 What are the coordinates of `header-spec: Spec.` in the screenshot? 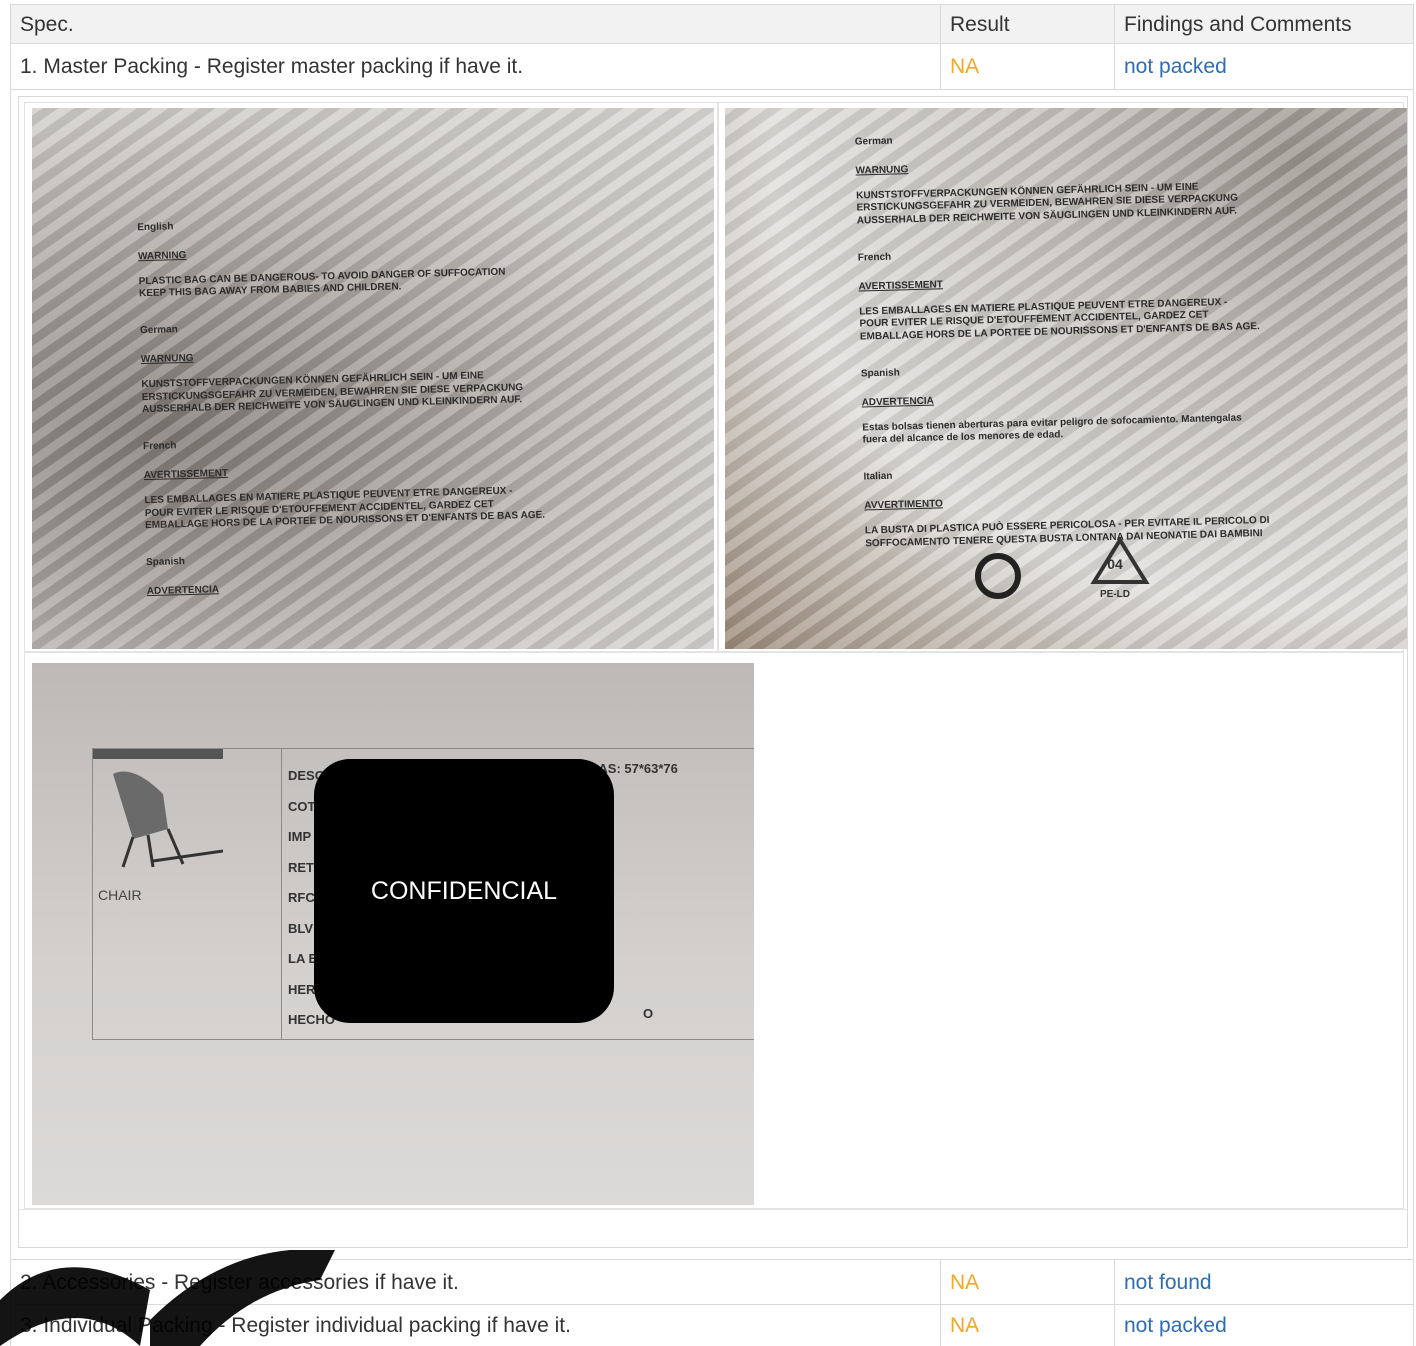 It's located at (476, 24).